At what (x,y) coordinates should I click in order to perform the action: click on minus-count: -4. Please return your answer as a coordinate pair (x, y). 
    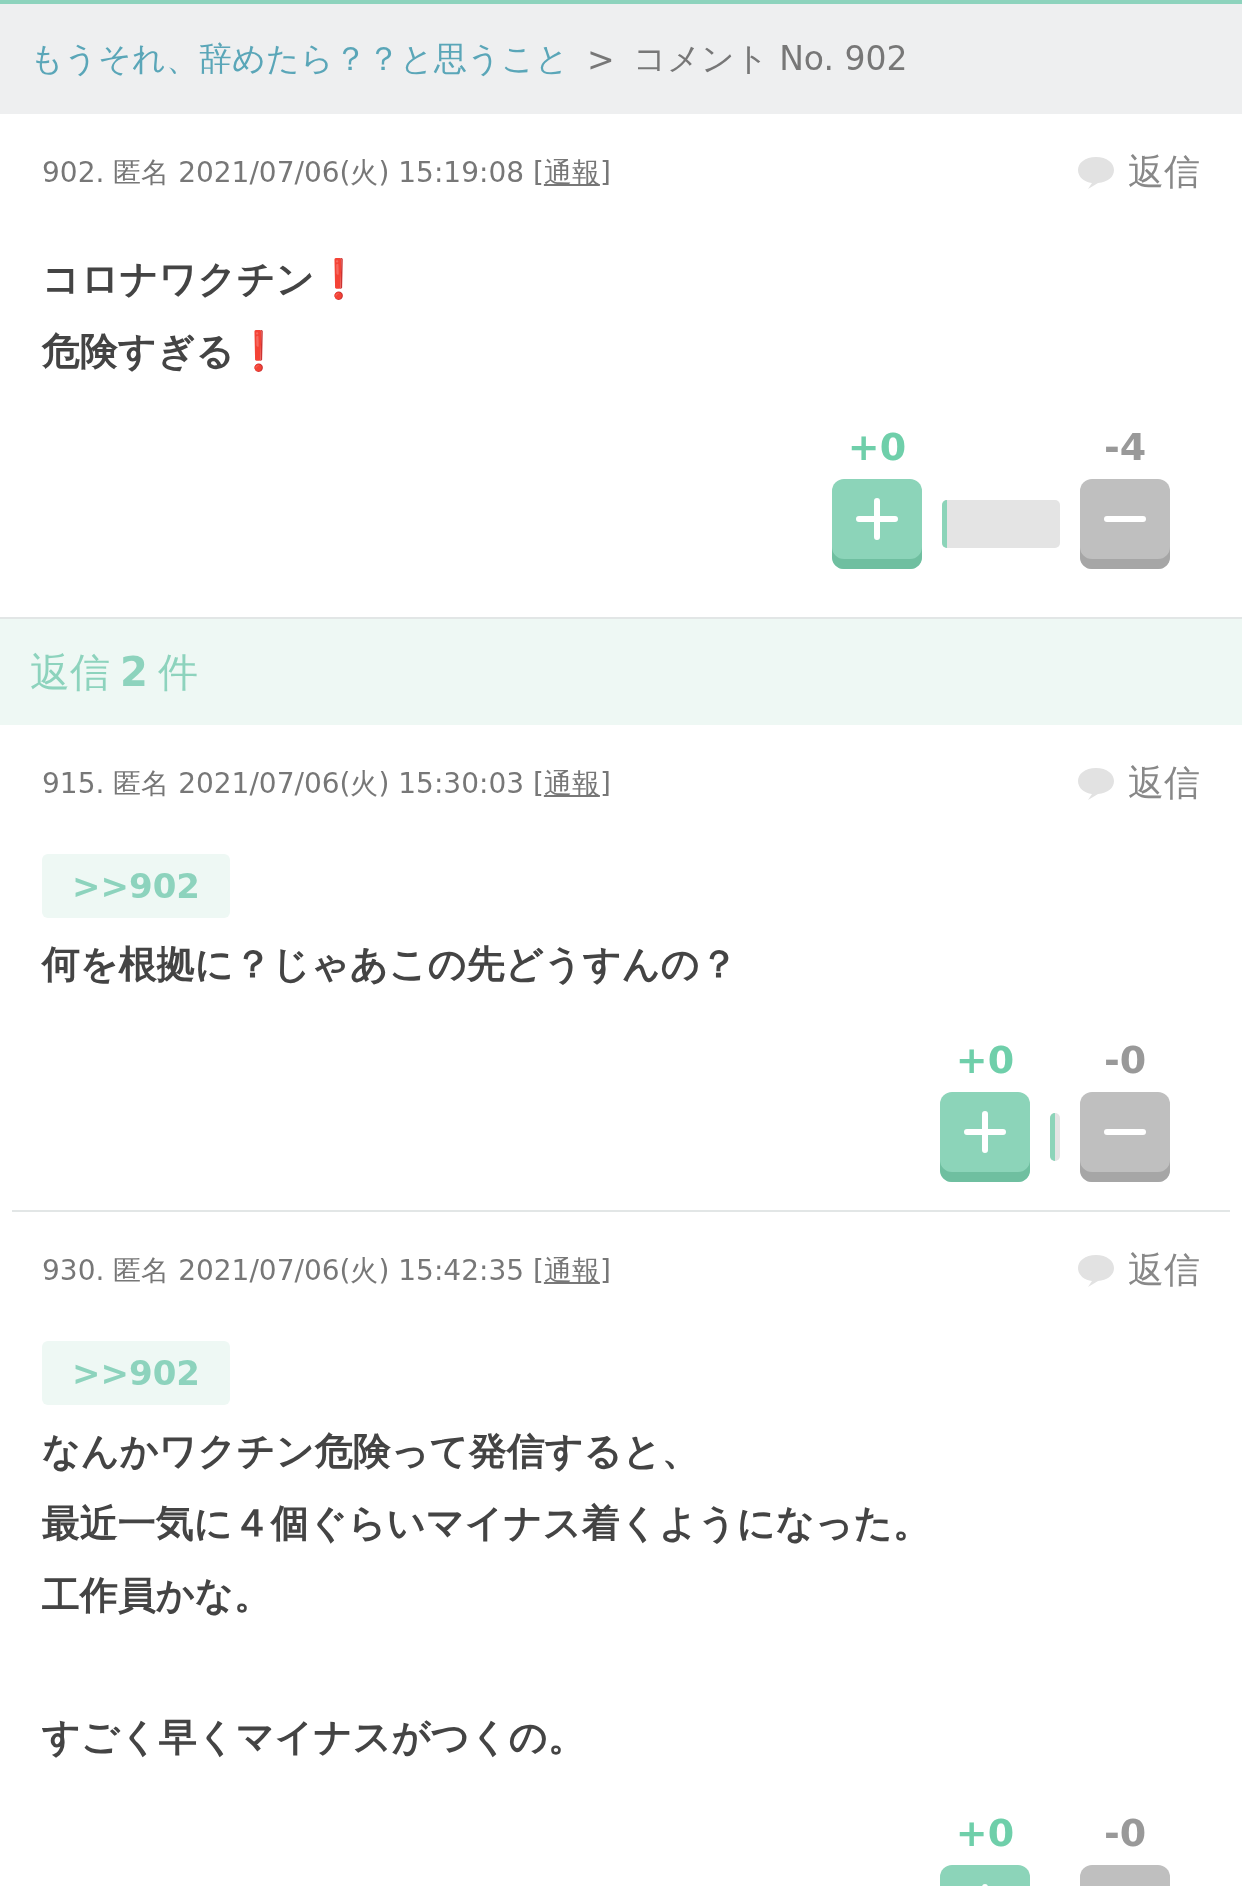
    Looking at the image, I should click on (1125, 447).